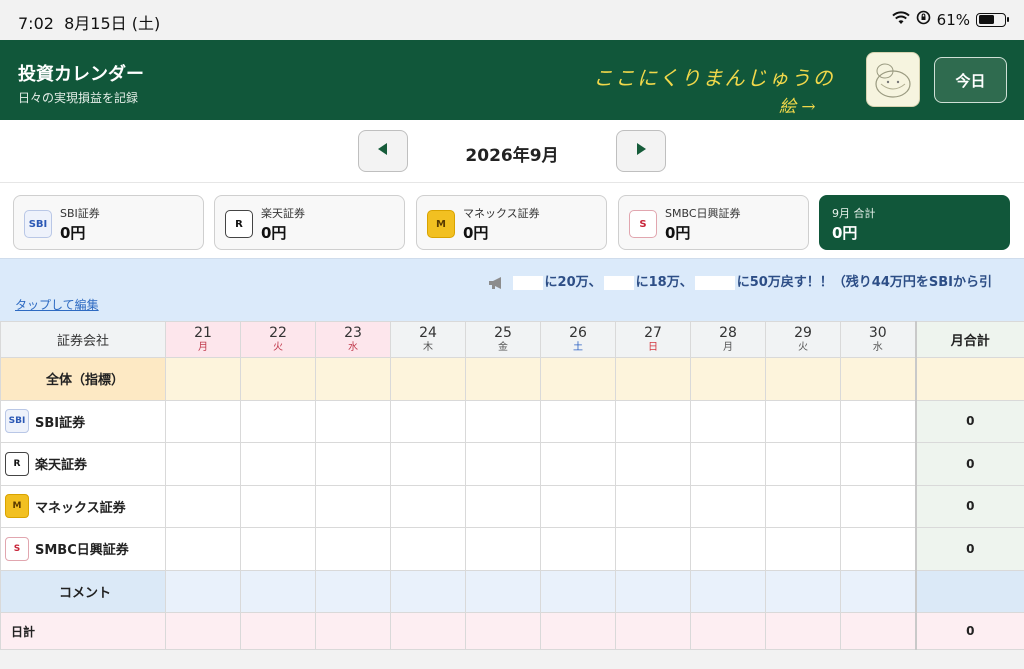 This screenshot has height=669, width=1024. What do you see at coordinates (878, 339) in the screenshot?
I see `day-header: 30 水` at bounding box center [878, 339].